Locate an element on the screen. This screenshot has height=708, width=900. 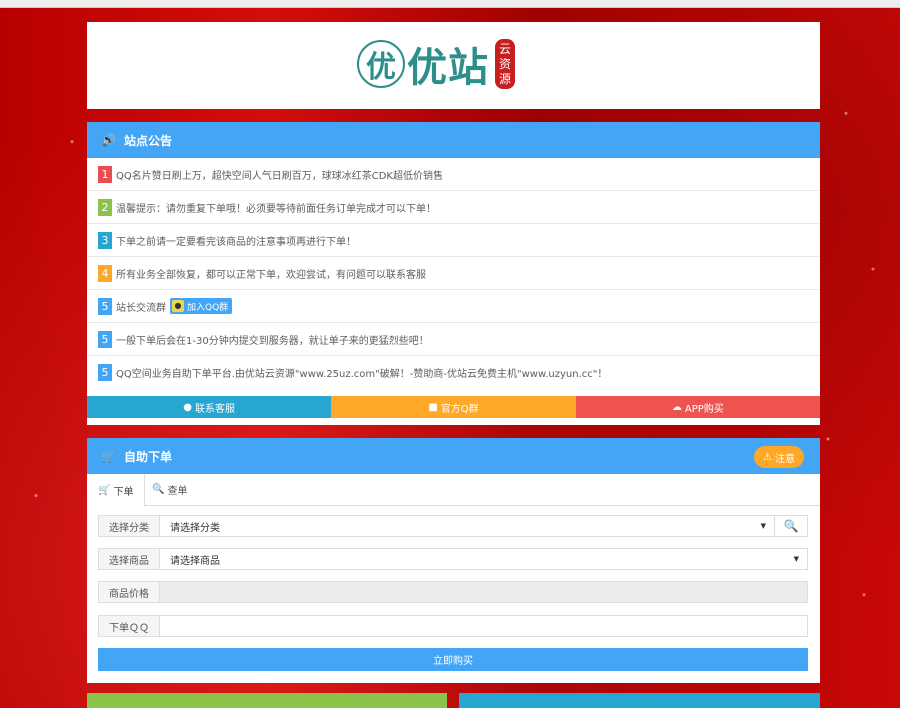
contact-service-label: 联系客服 is located at coordinates (215, 409).